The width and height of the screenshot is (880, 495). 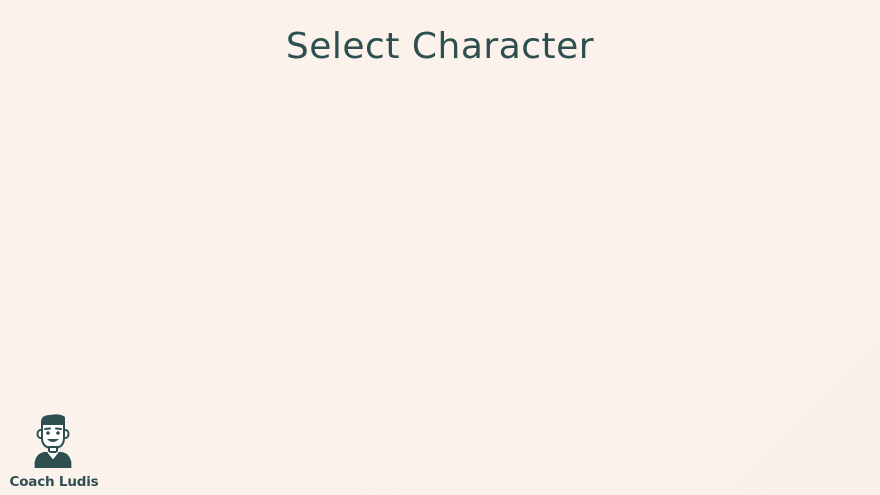 I want to click on coach-ludis-button: Coach Ludis, so click(x=54, y=451).